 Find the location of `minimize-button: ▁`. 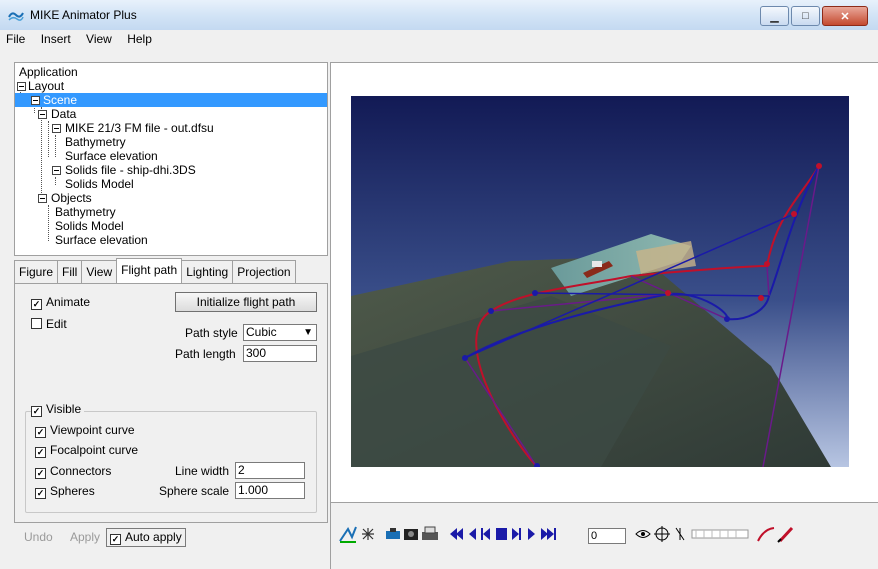

minimize-button: ▁ is located at coordinates (774, 16).